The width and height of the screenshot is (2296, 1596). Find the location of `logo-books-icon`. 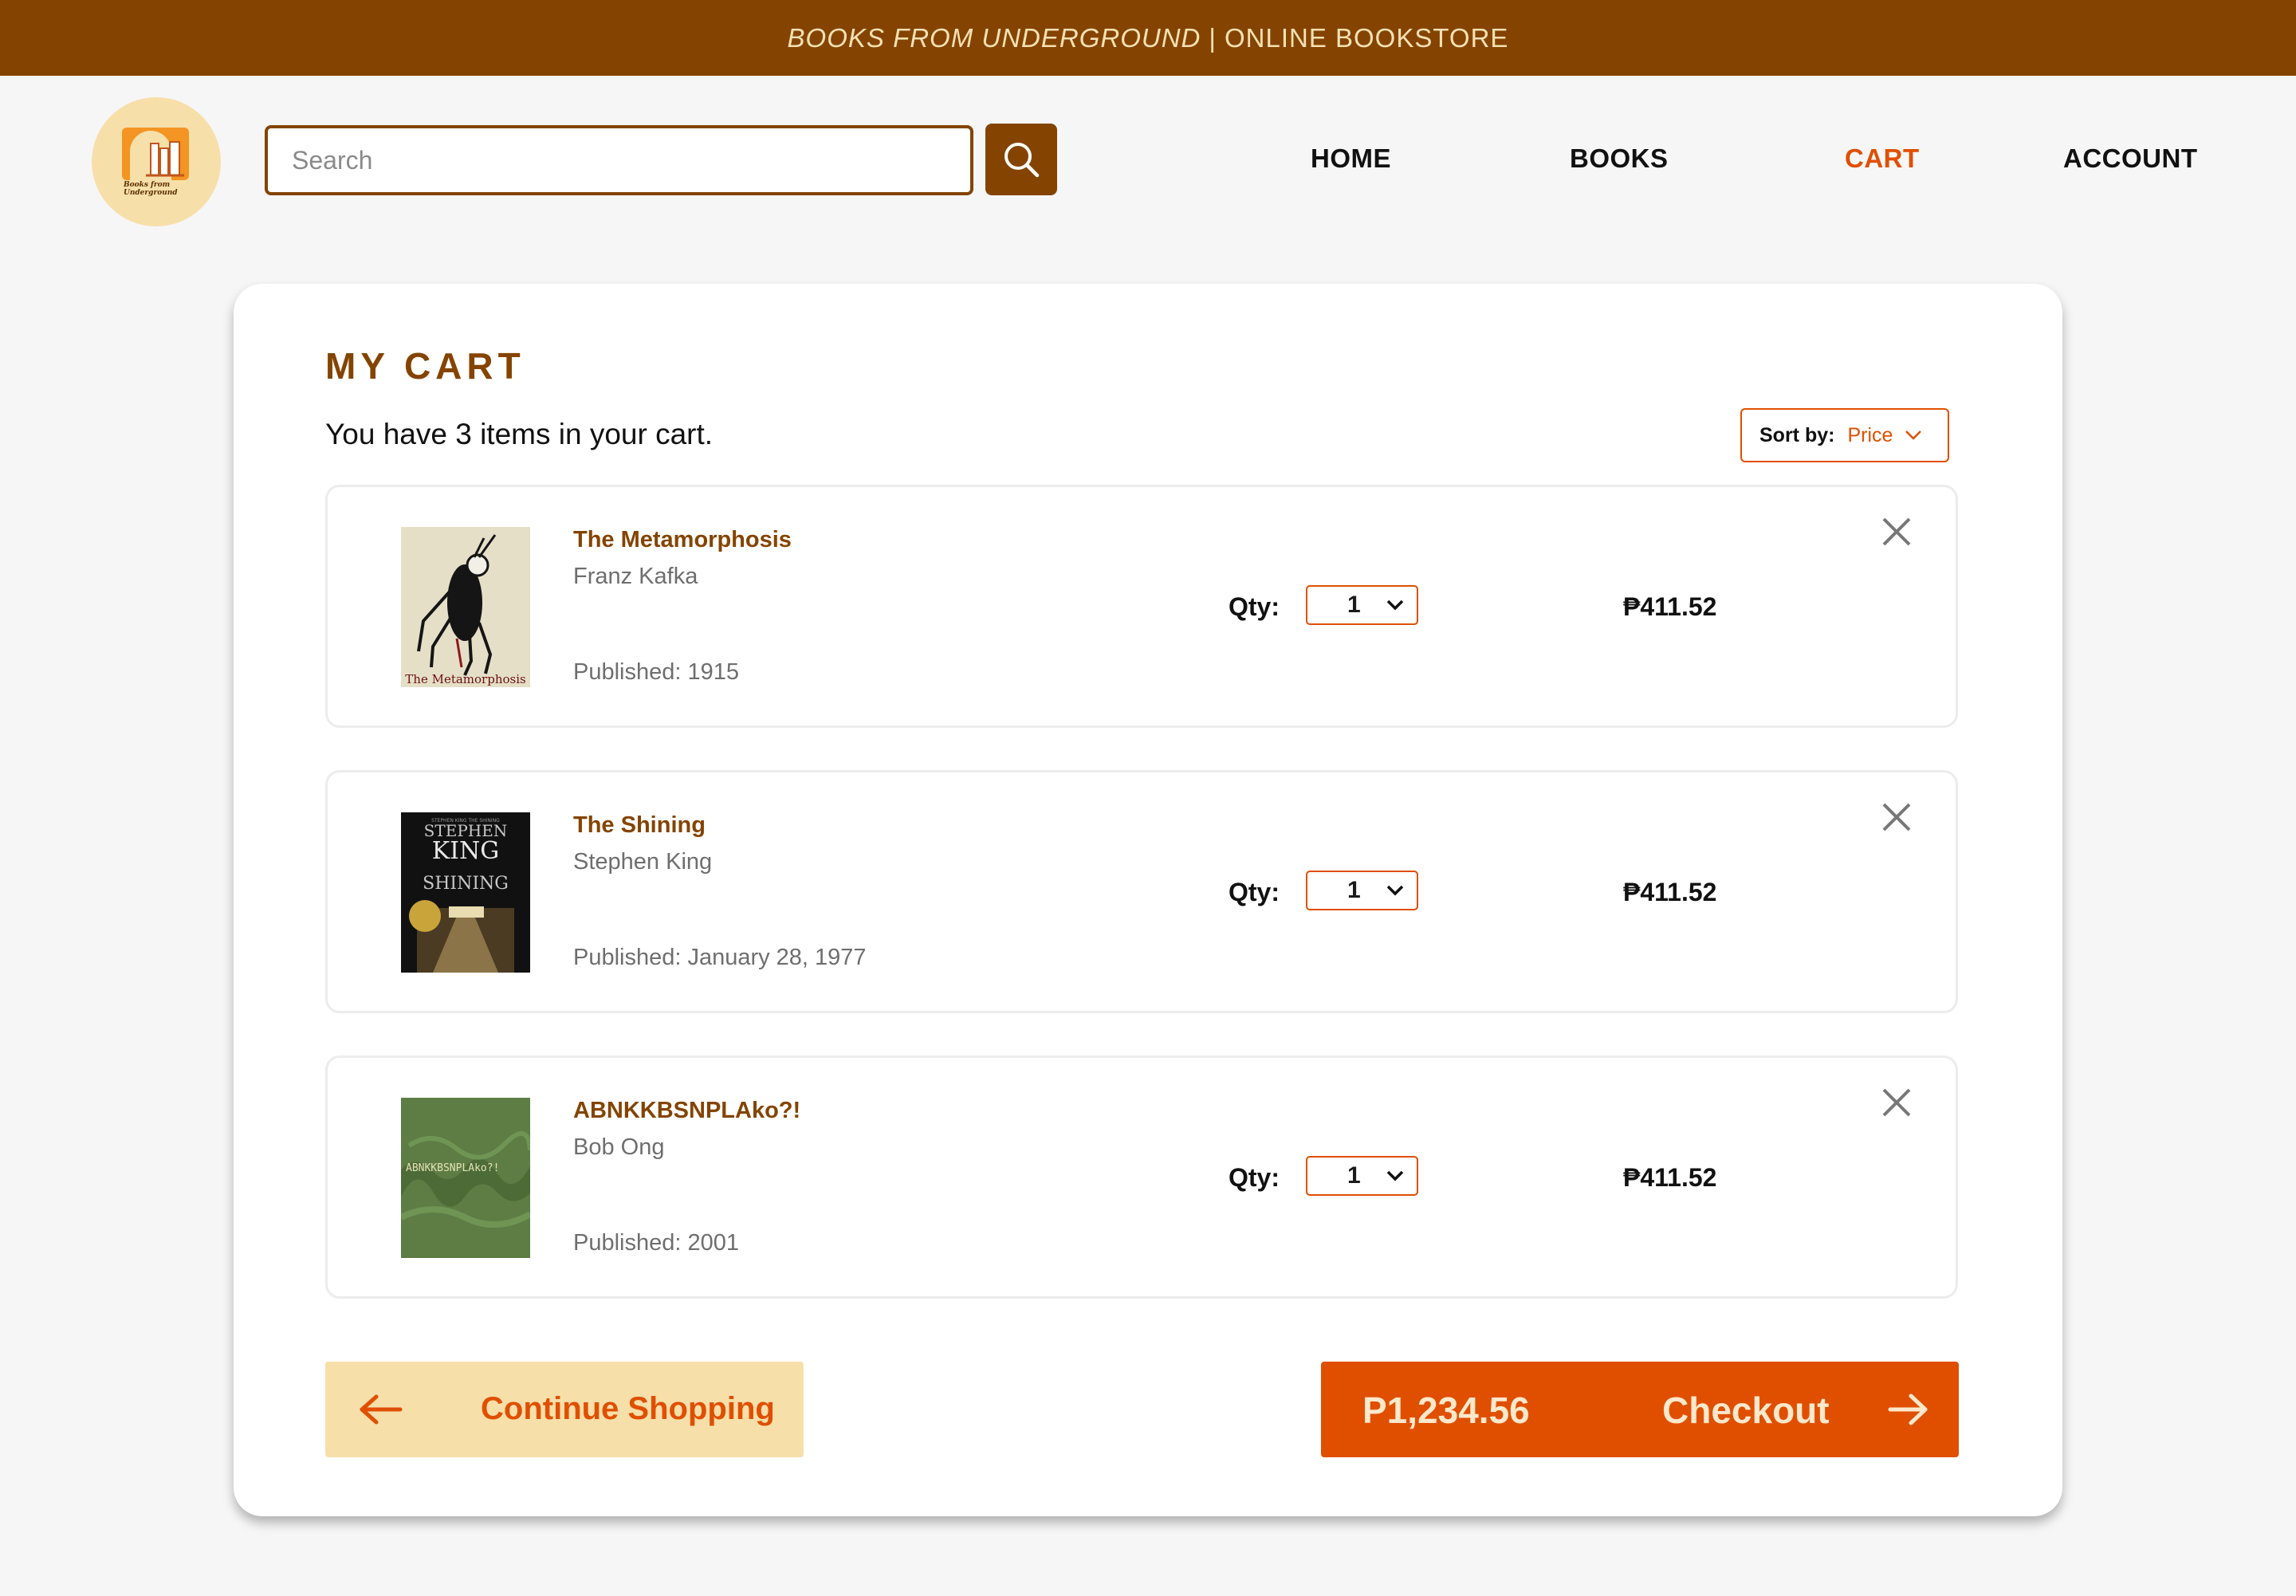

logo-books-icon is located at coordinates (155, 154).